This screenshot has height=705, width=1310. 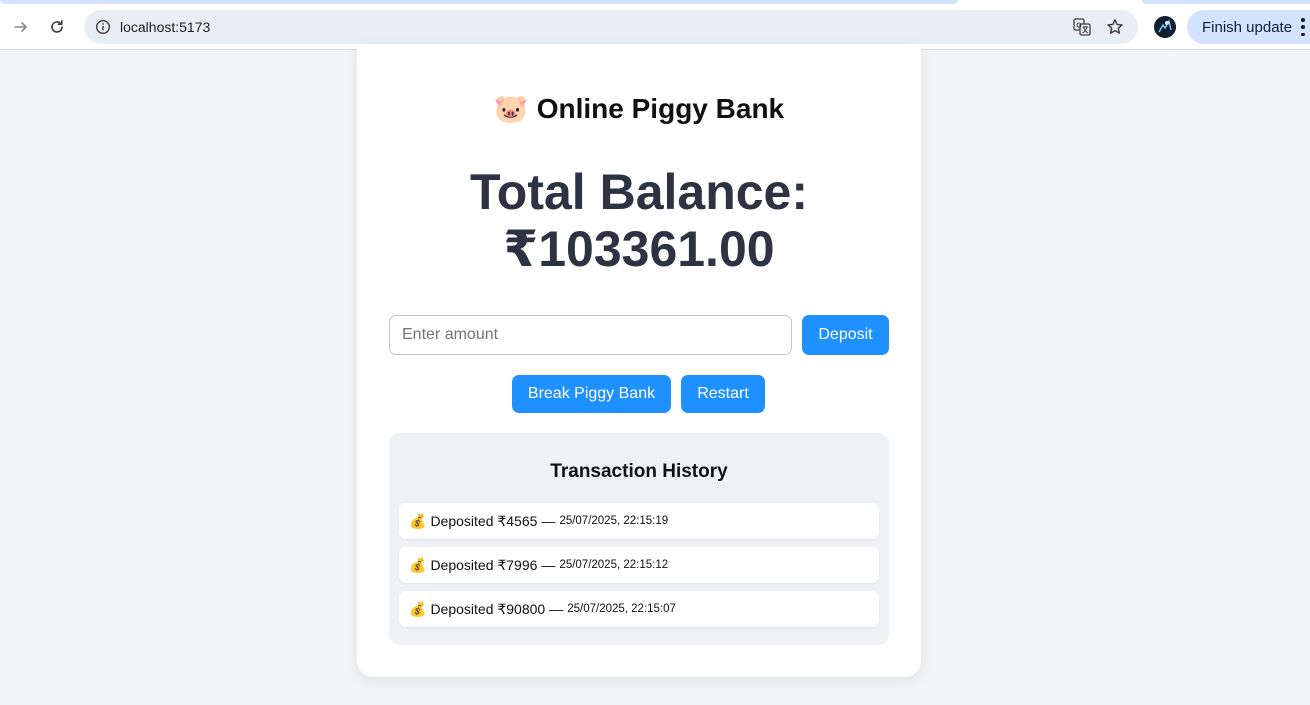 What do you see at coordinates (621, 609) in the screenshot?
I see `transaction-time: 25/07/2025, 22:15:07` at bounding box center [621, 609].